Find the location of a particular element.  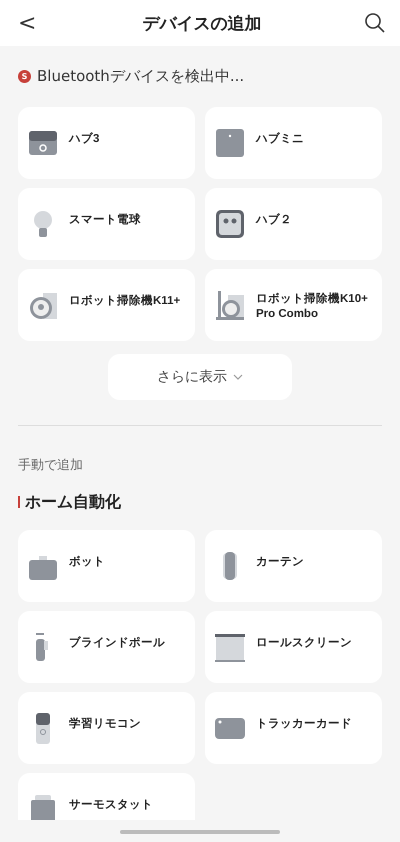

device-name: ハブ3 is located at coordinates (84, 139).